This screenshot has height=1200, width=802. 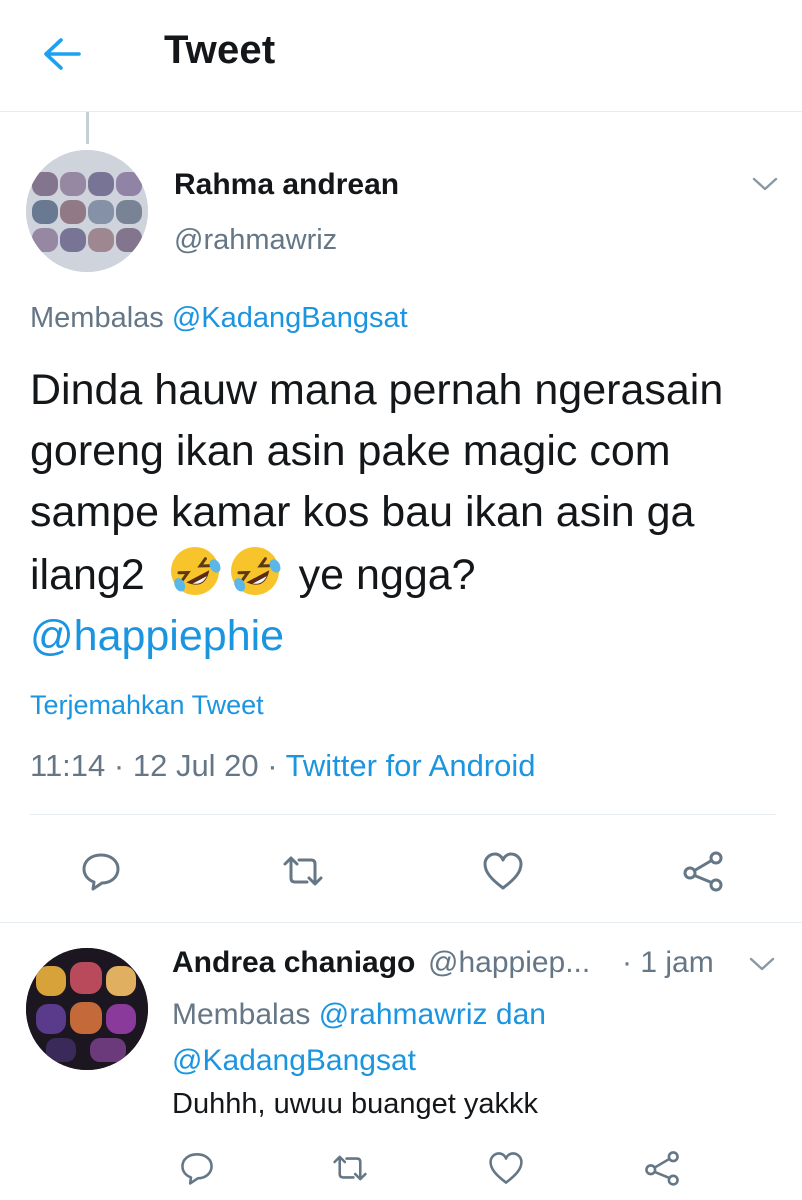 I want to click on divider, so click(x=403, y=814).